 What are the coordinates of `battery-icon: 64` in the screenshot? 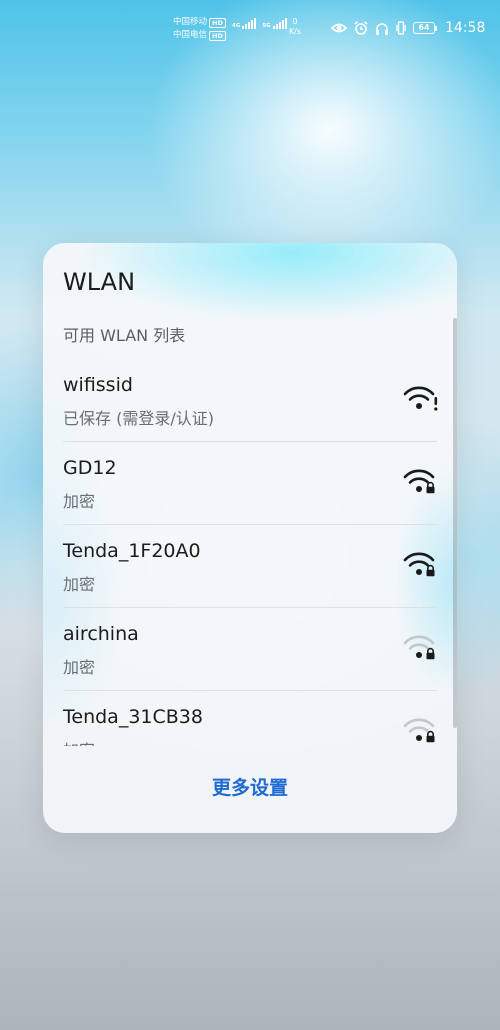 It's located at (425, 28).